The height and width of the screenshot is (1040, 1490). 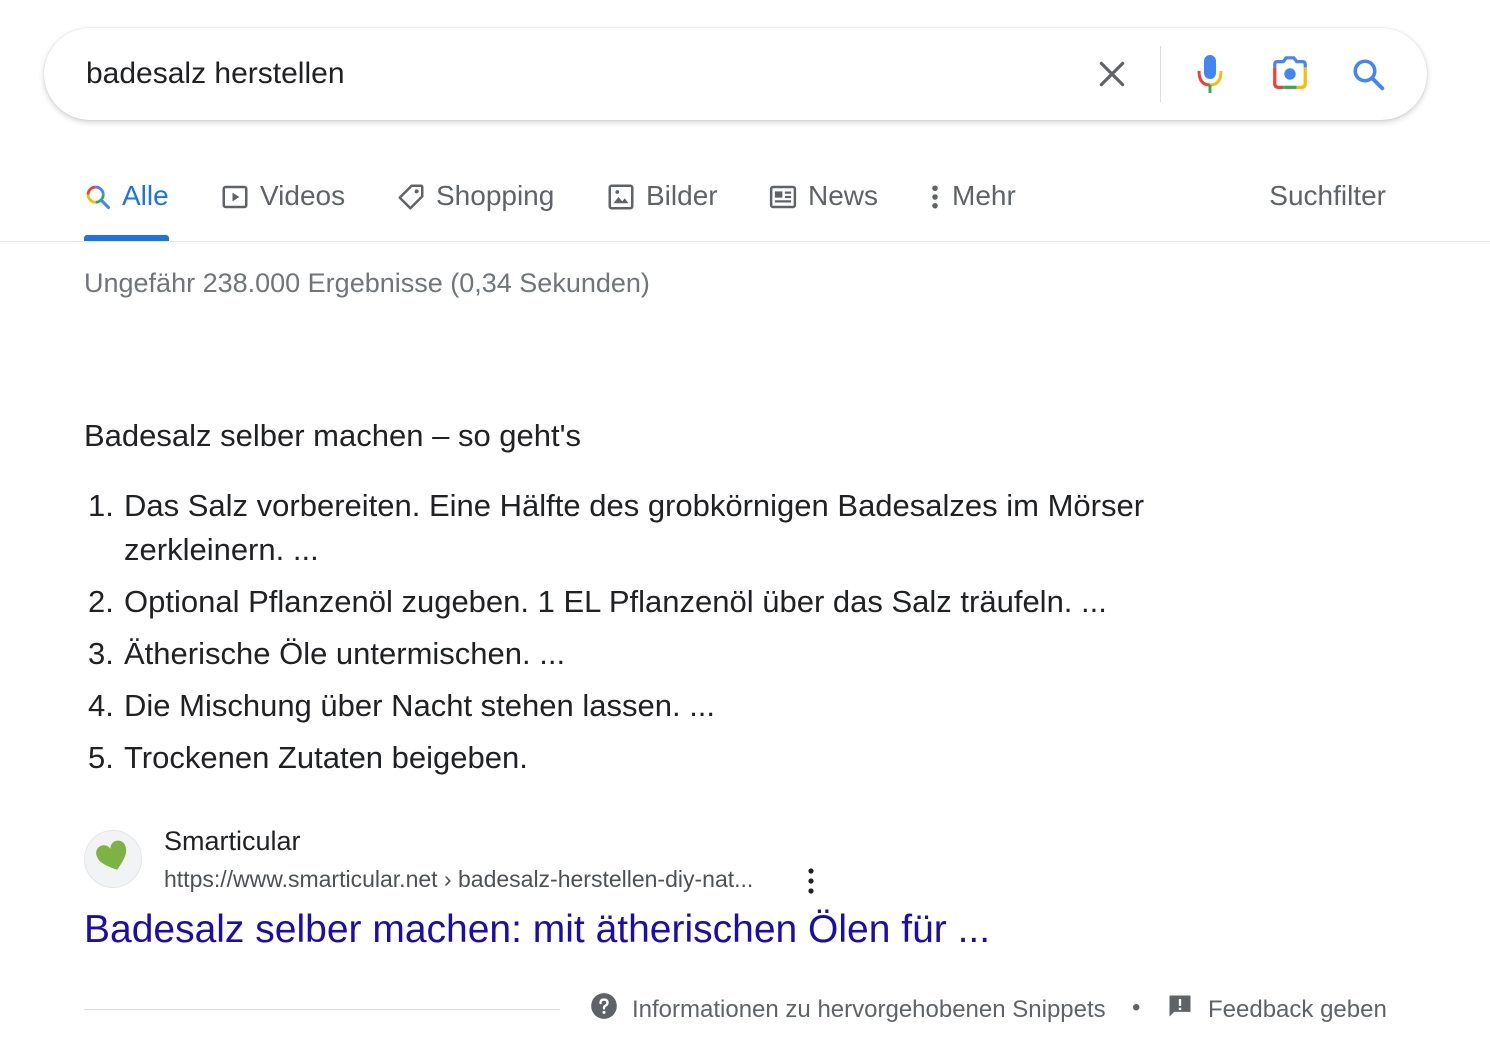 What do you see at coordinates (303, 195) in the screenshot?
I see `tab-label: Videos` at bounding box center [303, 195].